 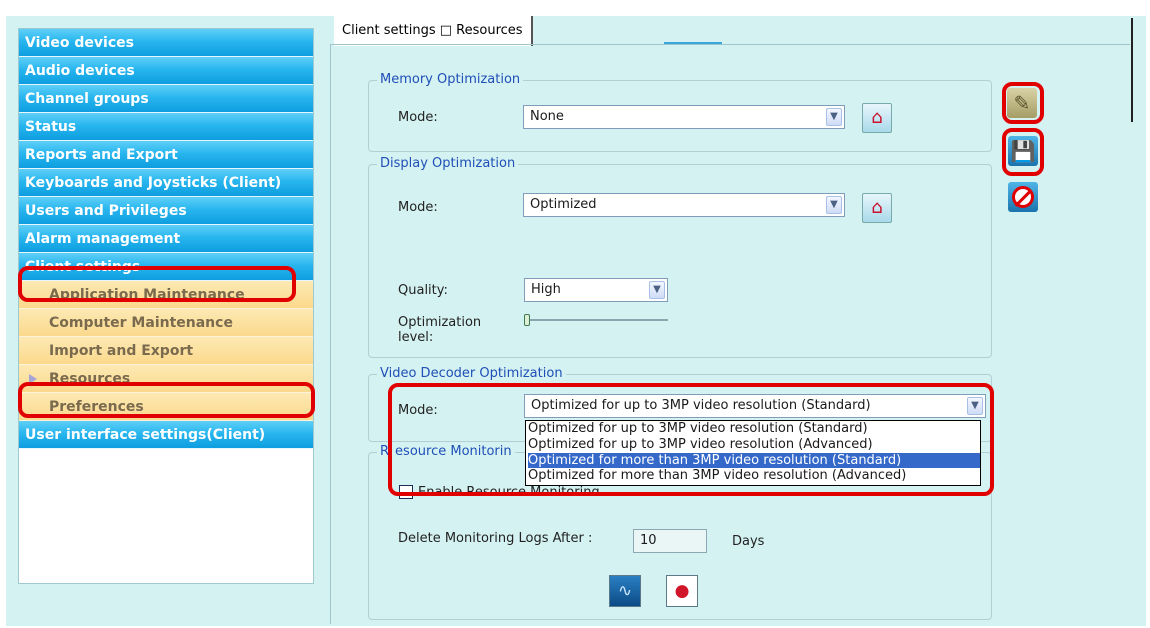 I want to click on memory-optimization-legend: Memory Optimization, so click(x=450, y=79).